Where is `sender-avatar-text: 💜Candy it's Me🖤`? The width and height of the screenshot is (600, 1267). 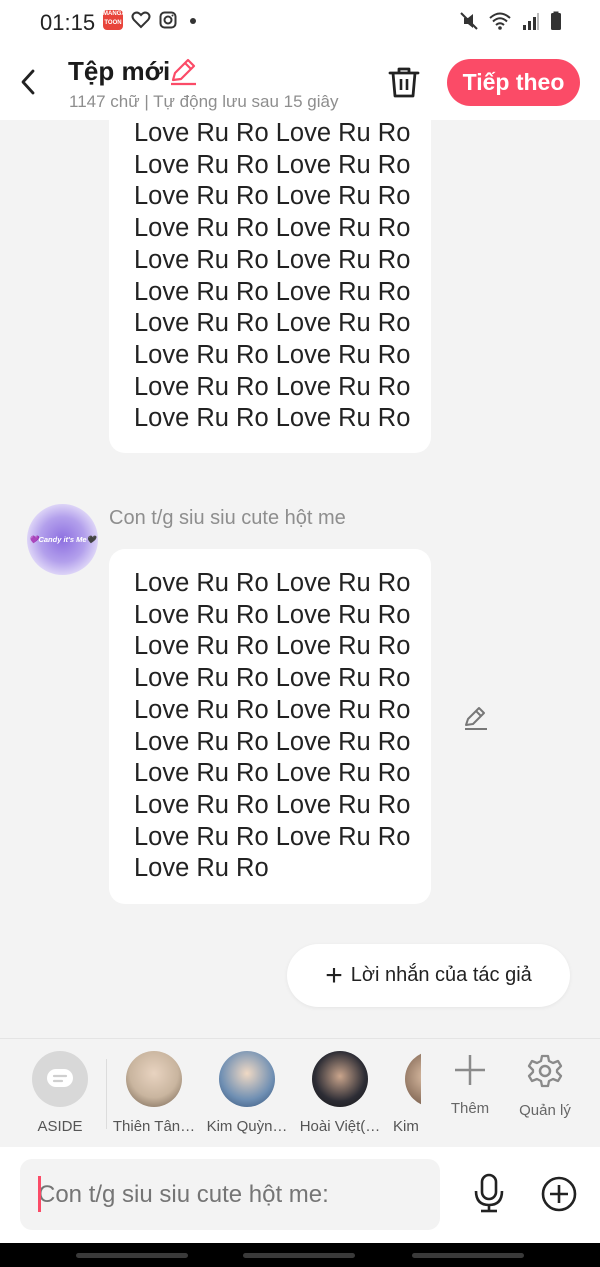 sender-avatar-text: 💜Candy it's Me🖤 is located at coordinates (62, 539).